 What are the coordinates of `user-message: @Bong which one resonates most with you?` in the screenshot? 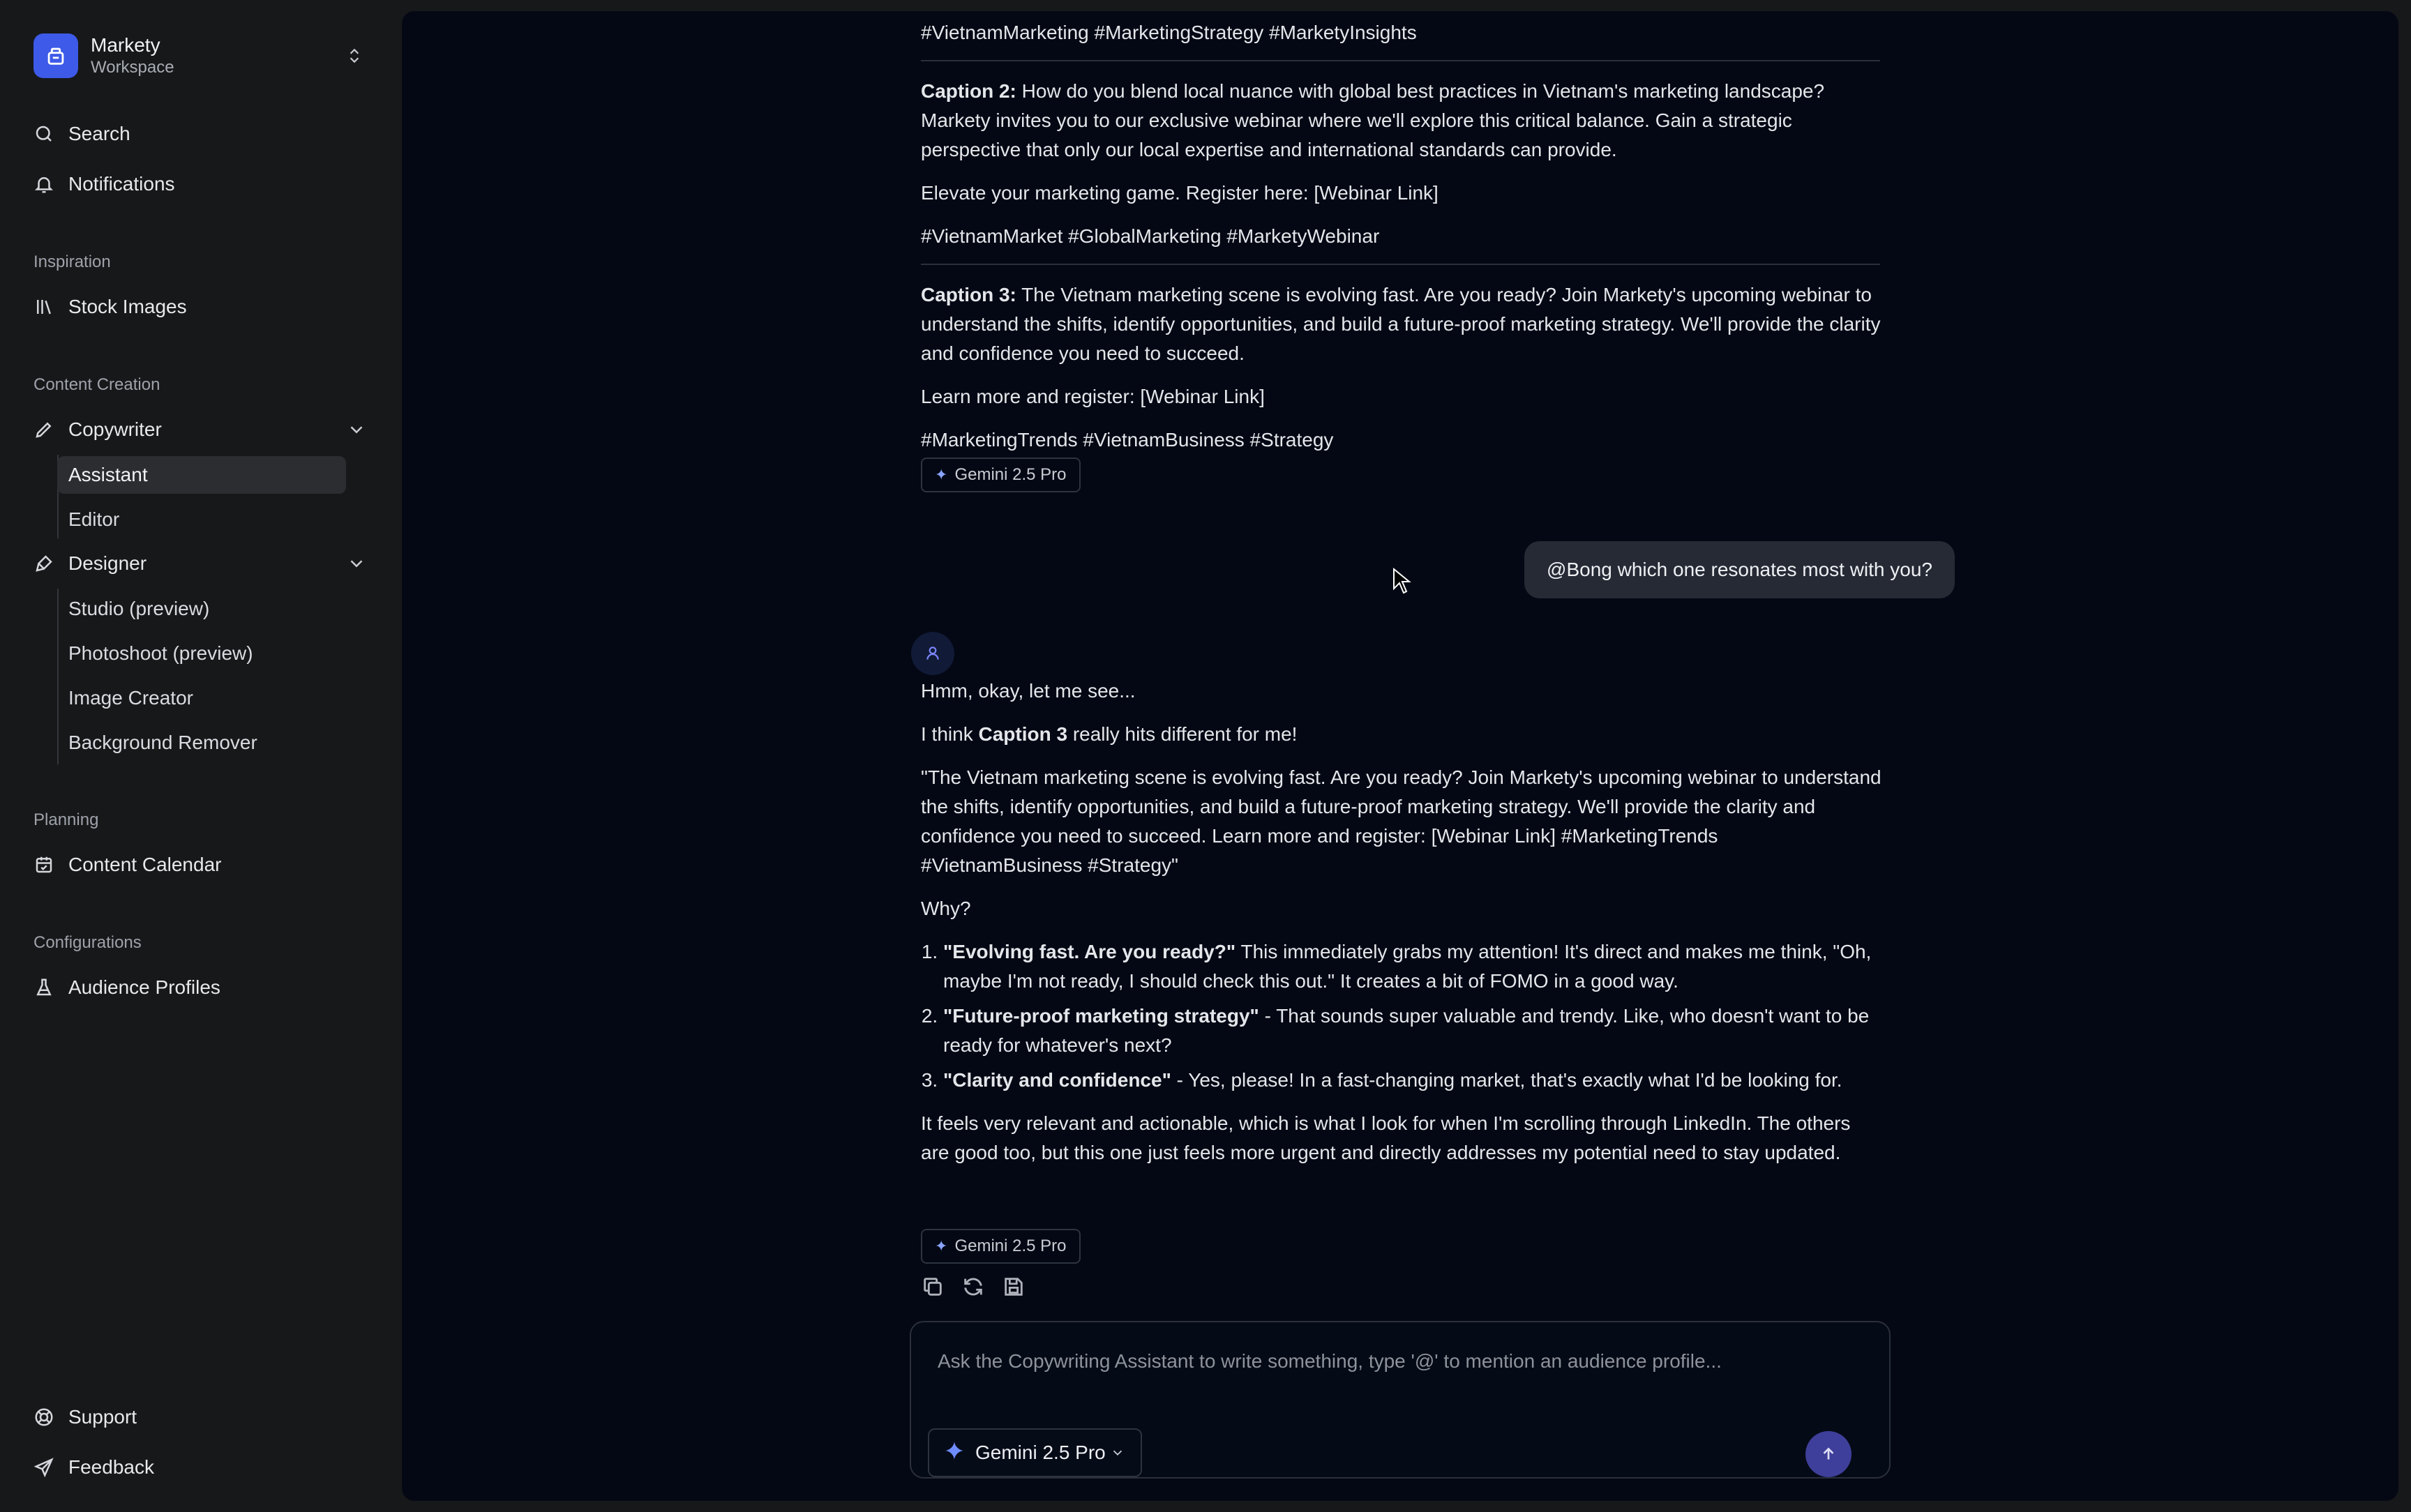 It's located at (1739, 569).